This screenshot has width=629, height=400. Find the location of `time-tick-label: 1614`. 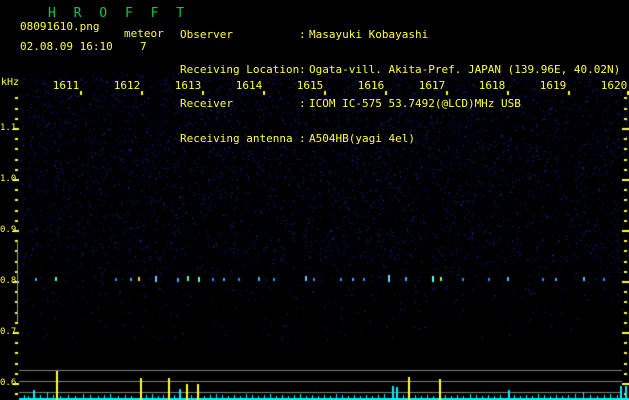

time-tick-label: 1614 is located at coordinates (249, 85).